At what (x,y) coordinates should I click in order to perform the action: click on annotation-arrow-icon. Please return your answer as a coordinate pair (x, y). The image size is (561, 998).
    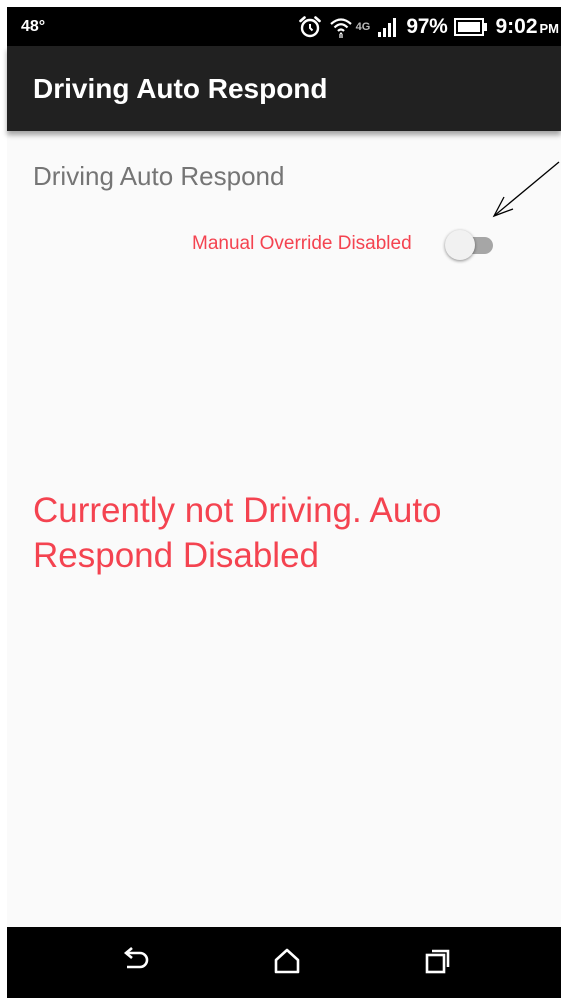
    Looking at the image, I should click on (519, 192).